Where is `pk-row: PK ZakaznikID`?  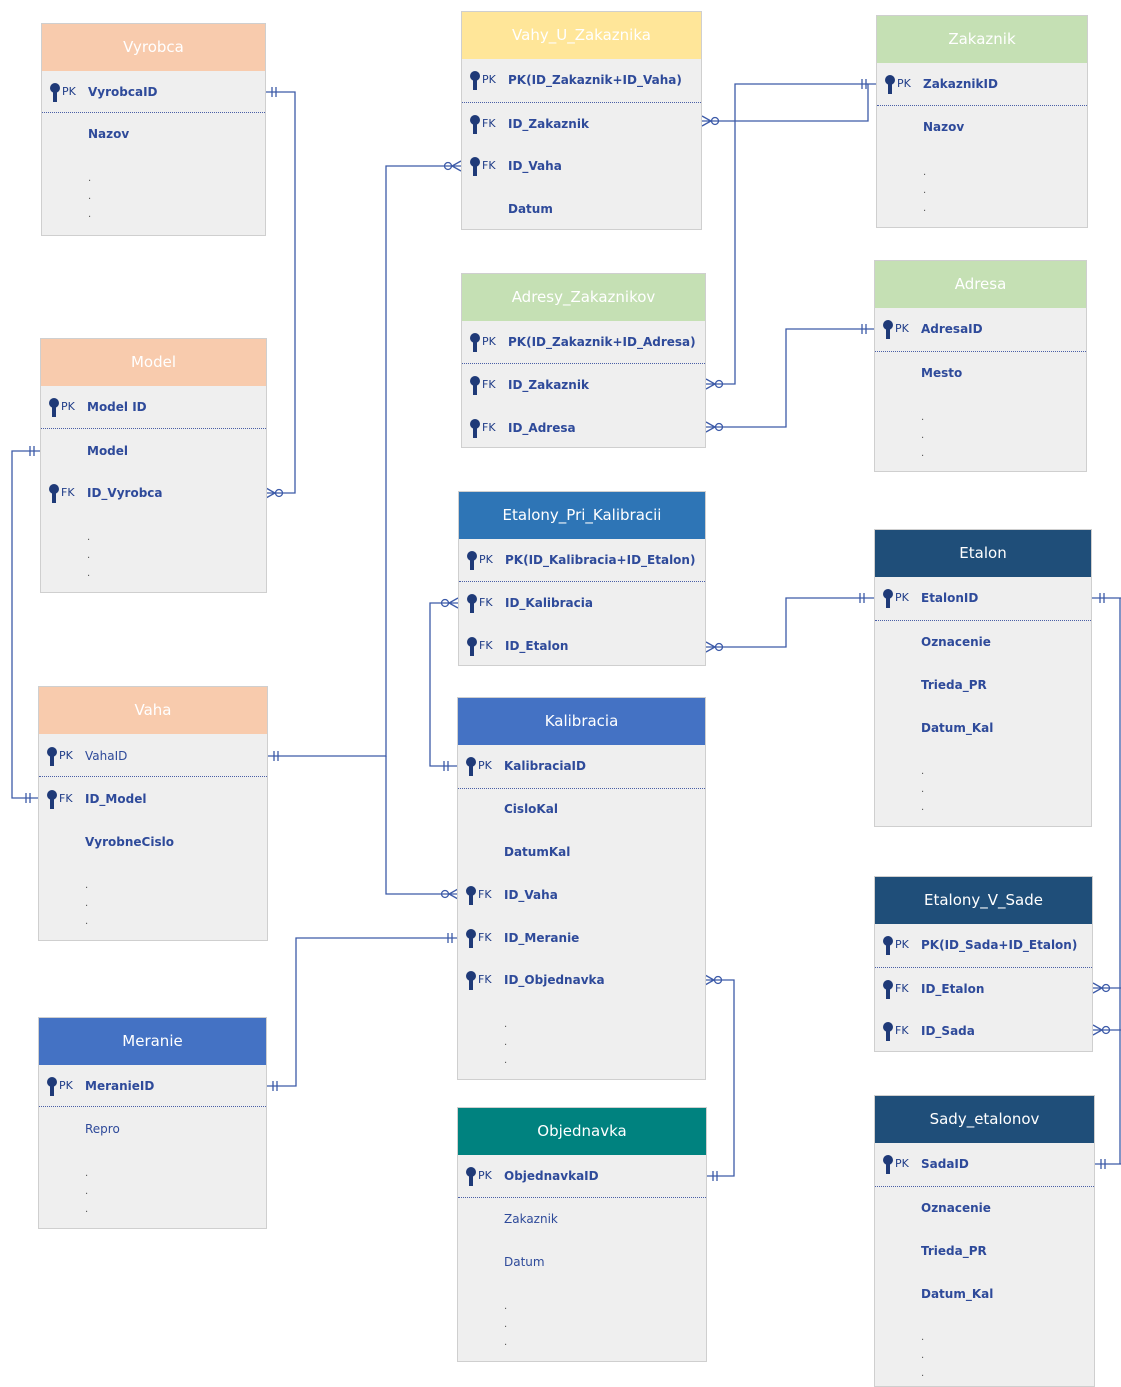 pk-row: PK ZakaznikID is located at coordinates (982, 84).